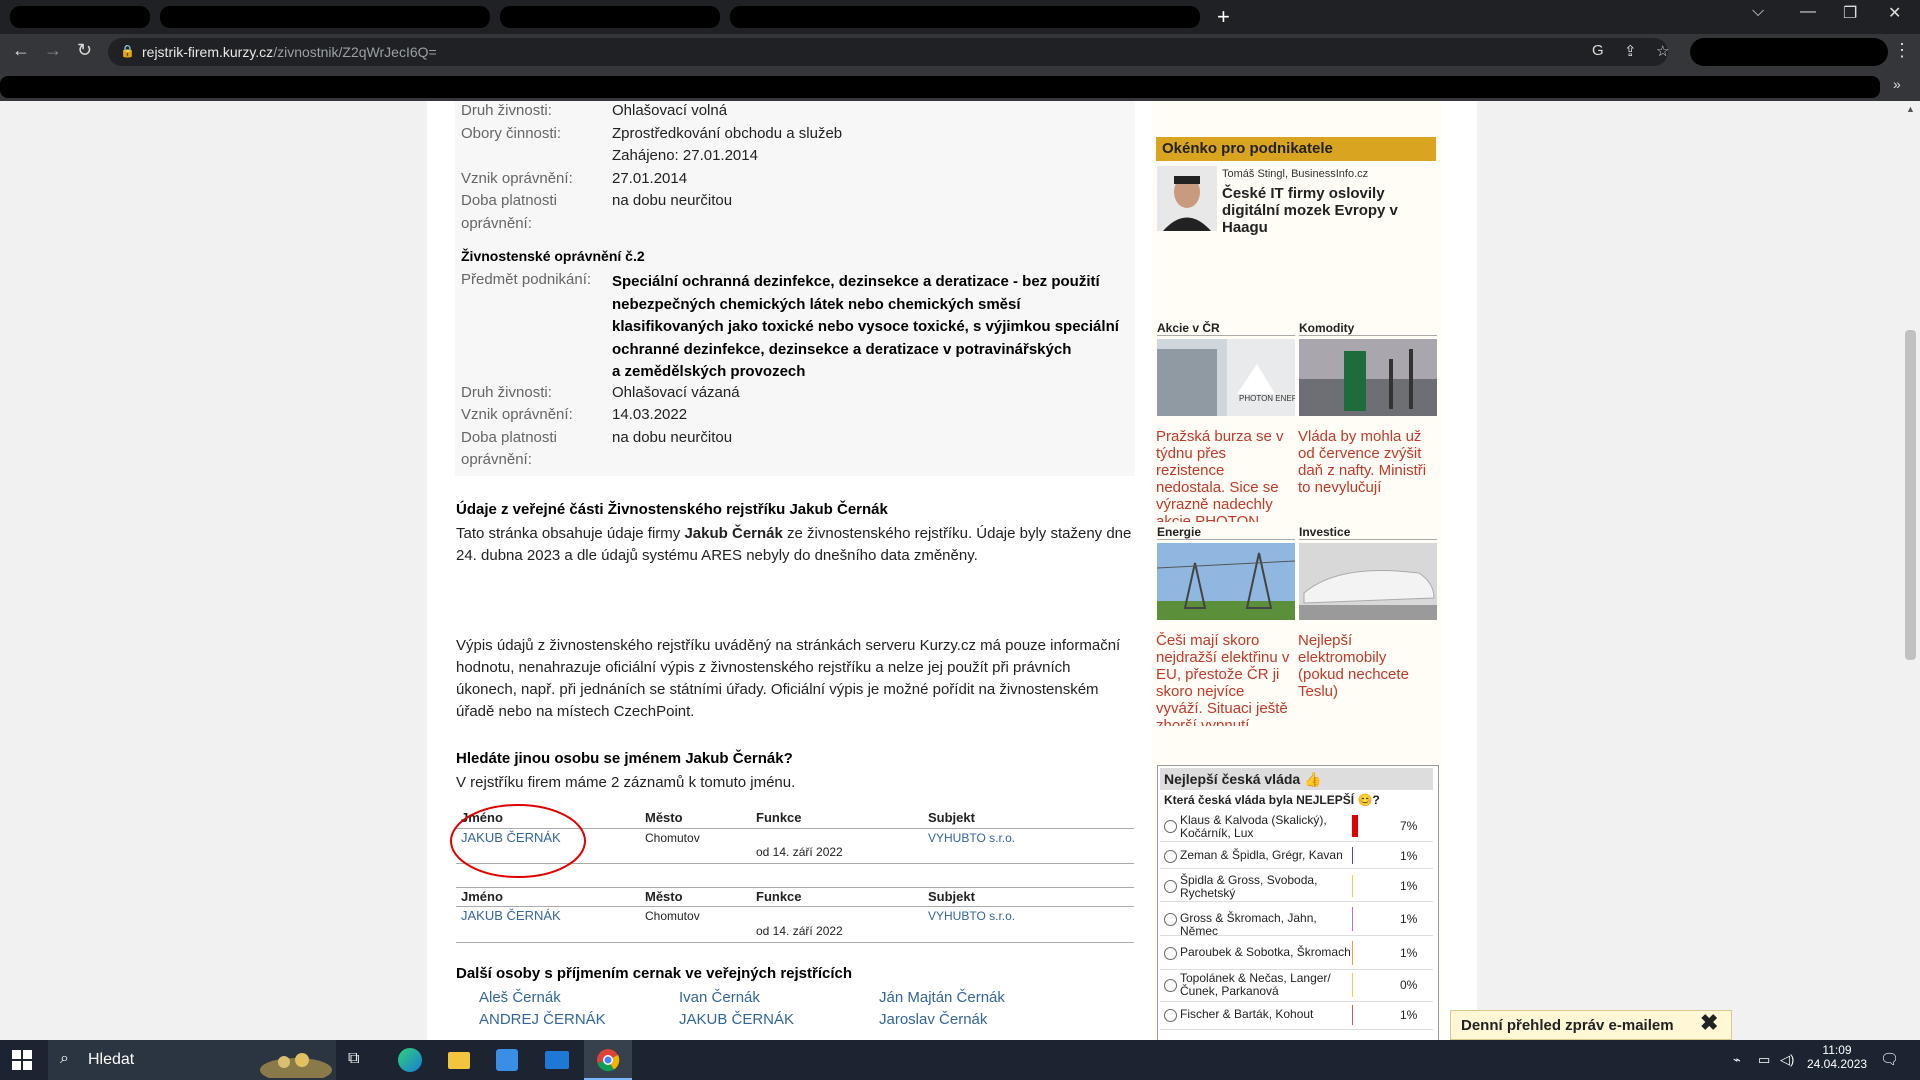  Describe the element at coordinates (795, 906) in the screenshot. I see `divider` at that location.